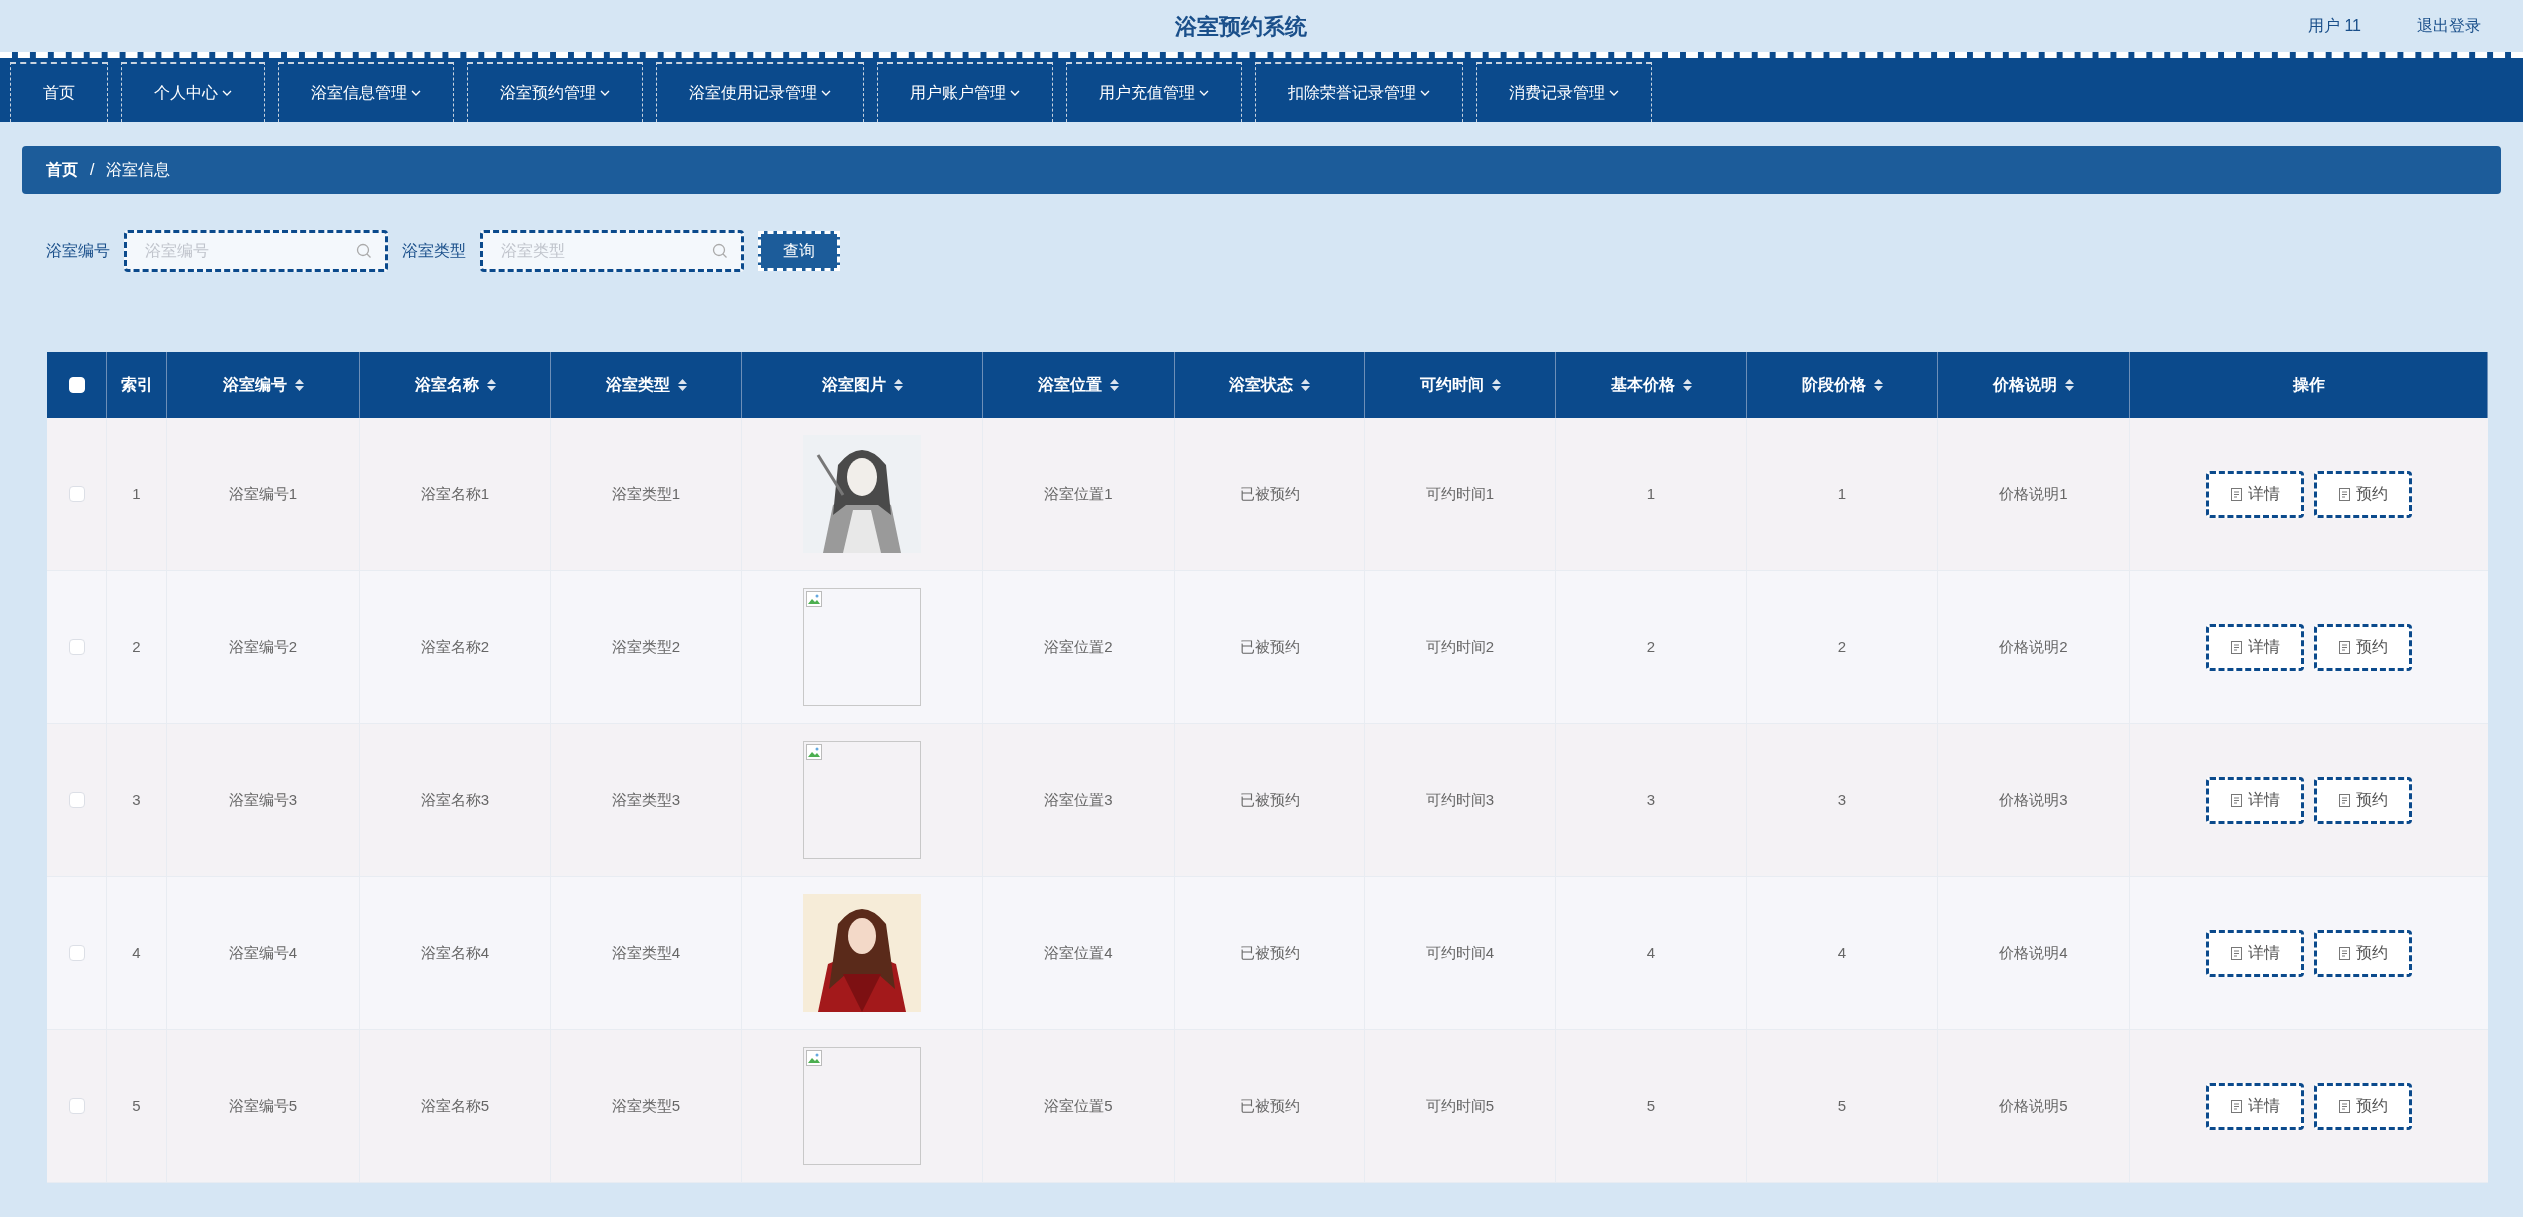  What do you see at coordinates (263, 1106) in the screenshot?
I see `table-cell: 浴室编号5` at bounding box center [263, 1106].